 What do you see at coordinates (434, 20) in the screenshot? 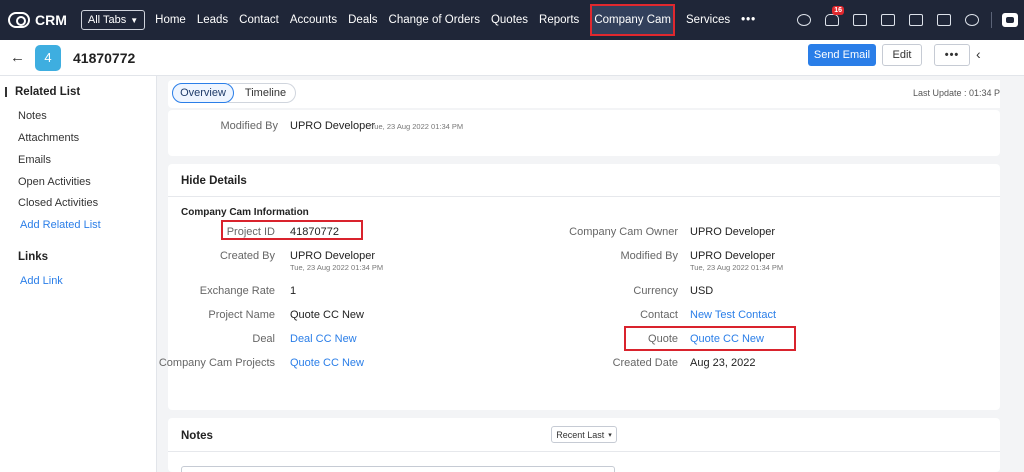
I see `nav-change-of-orders: Change of Orders` at bounding box center [434, 20].